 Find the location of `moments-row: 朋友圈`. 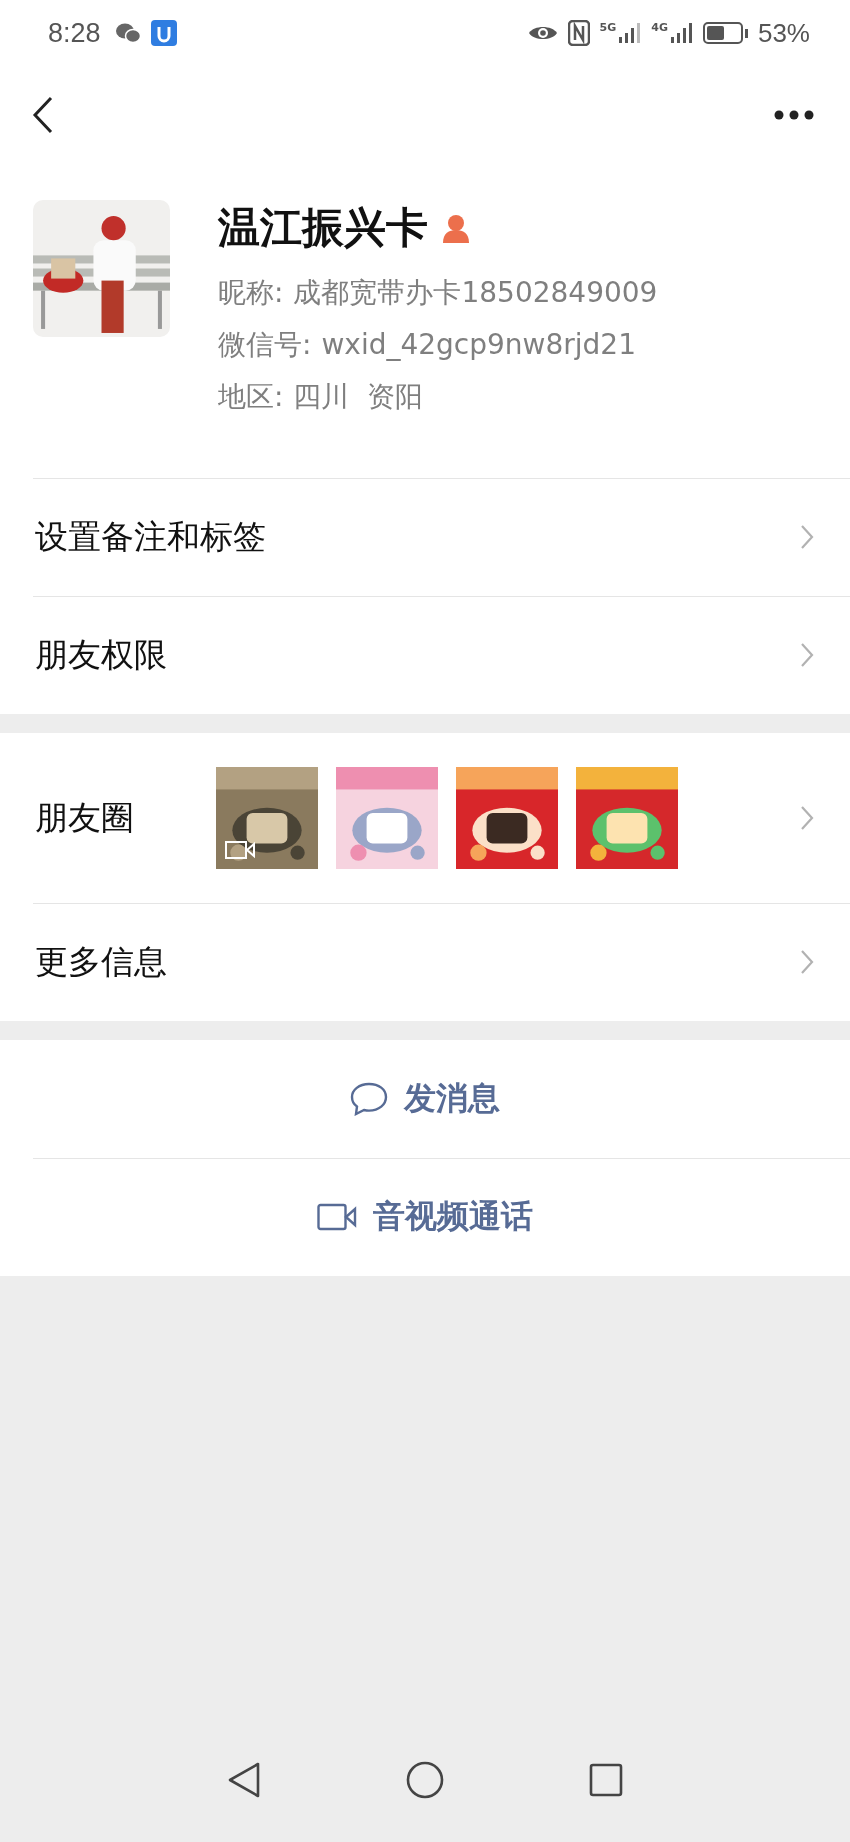

moments-row: 朋友圈 is located at coordinates (425, 818).